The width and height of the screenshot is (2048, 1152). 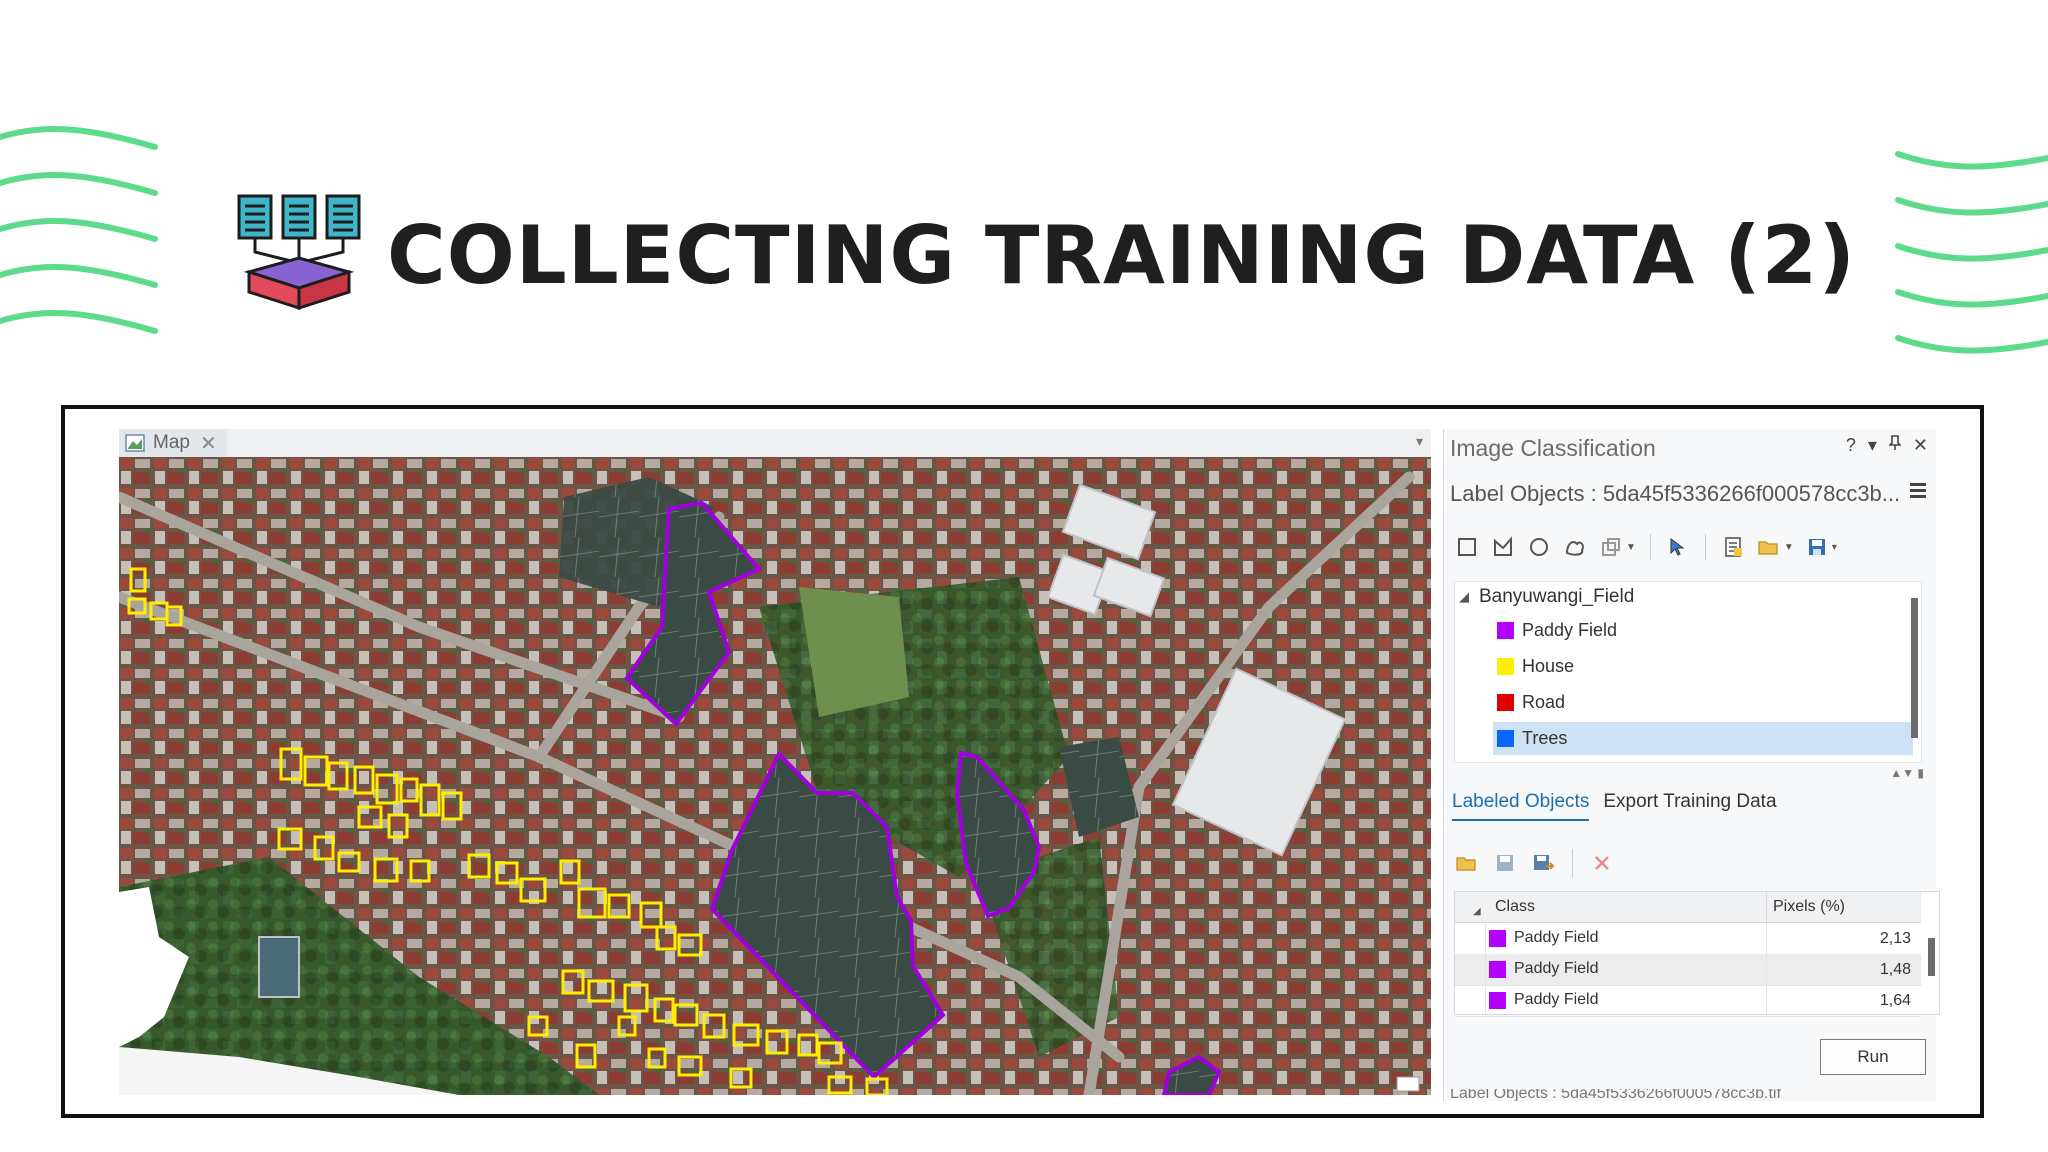 I want to click on class-item-trees: Trees, so click(x=1703, y=738).